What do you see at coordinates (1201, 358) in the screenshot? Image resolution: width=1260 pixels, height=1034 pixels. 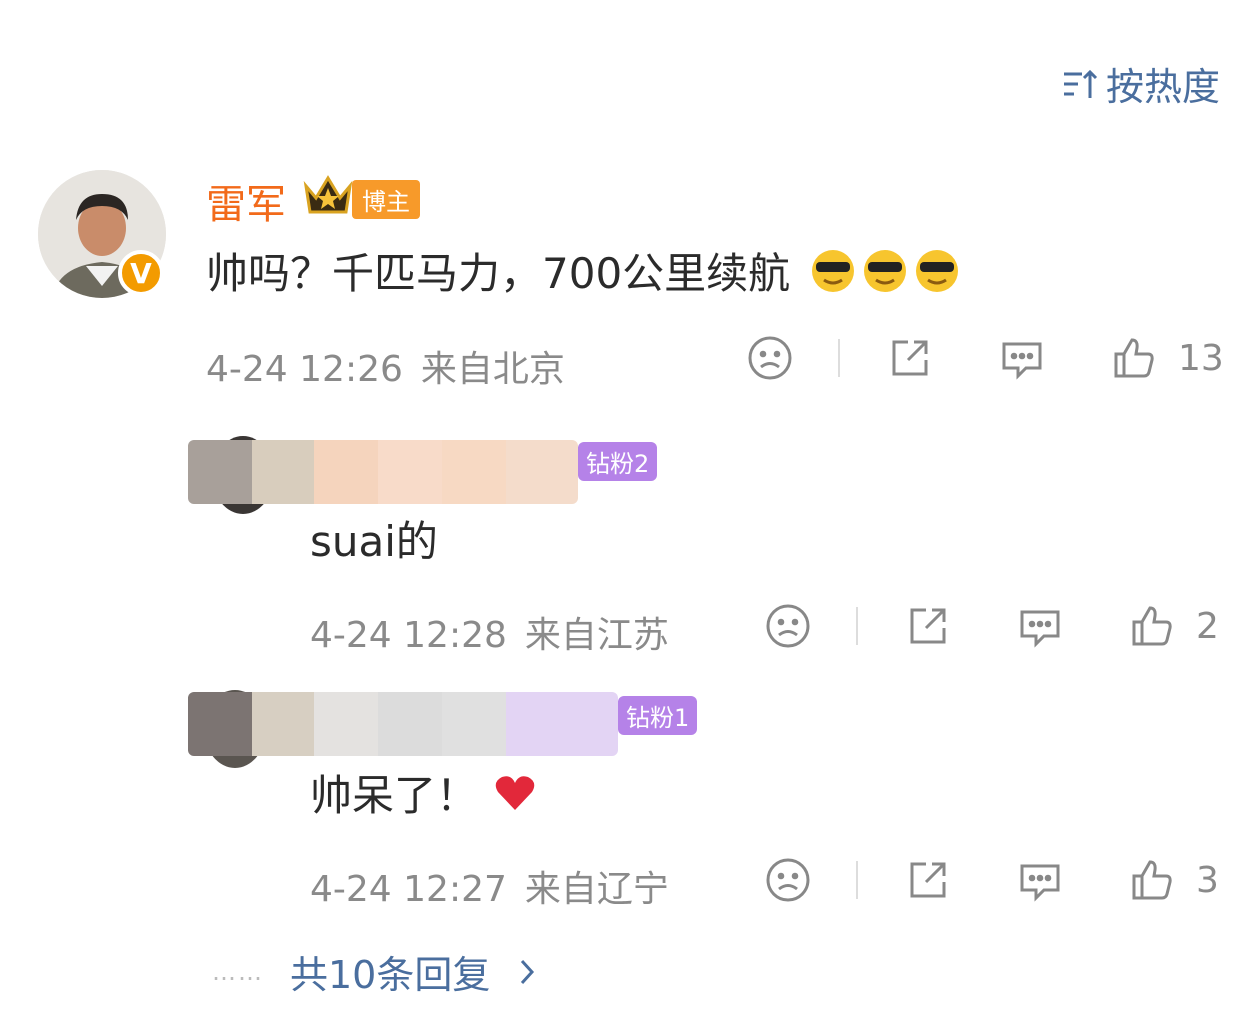 I see `like-count: 13` at bounding box center [1201, 358].